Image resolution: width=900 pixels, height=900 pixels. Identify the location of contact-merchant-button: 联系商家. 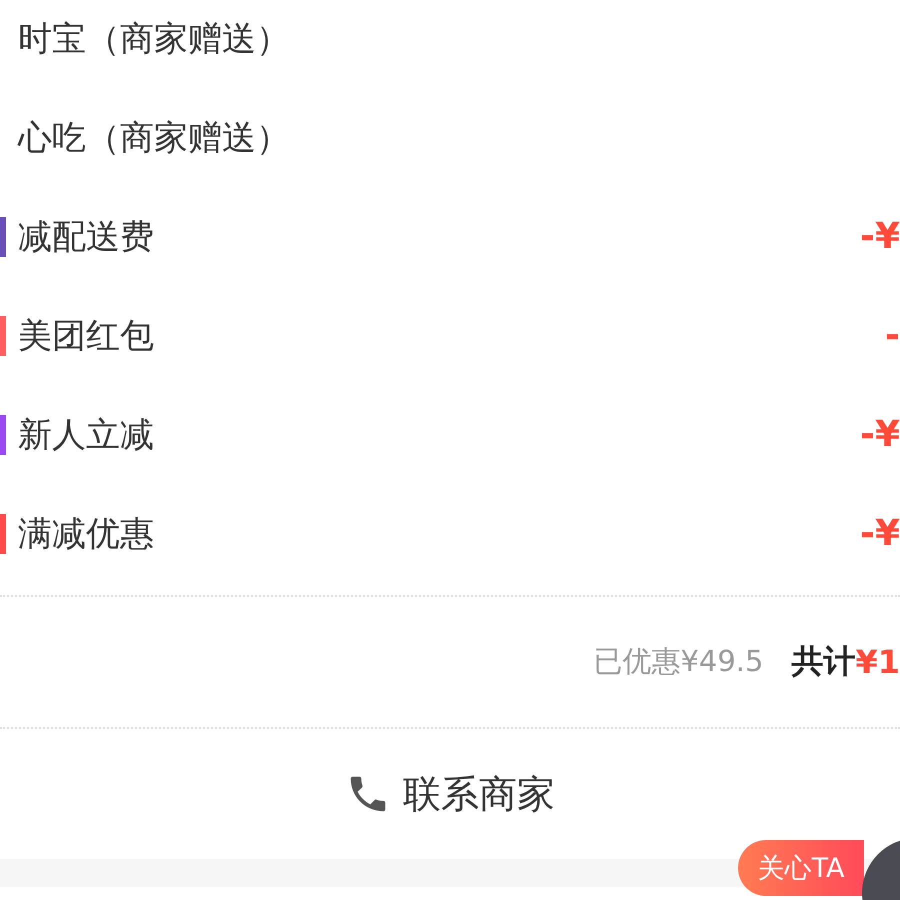
(450, 794).